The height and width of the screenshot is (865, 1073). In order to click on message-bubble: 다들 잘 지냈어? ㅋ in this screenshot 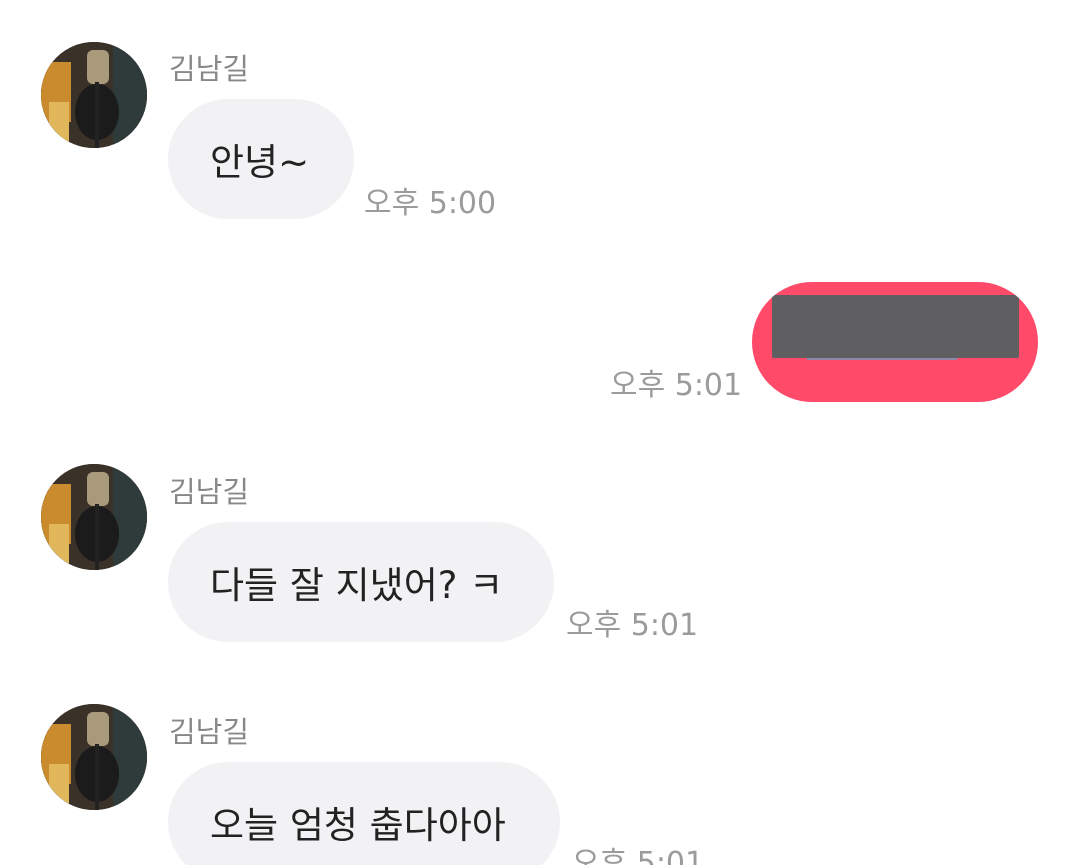, I will do `click(361, 582)`.